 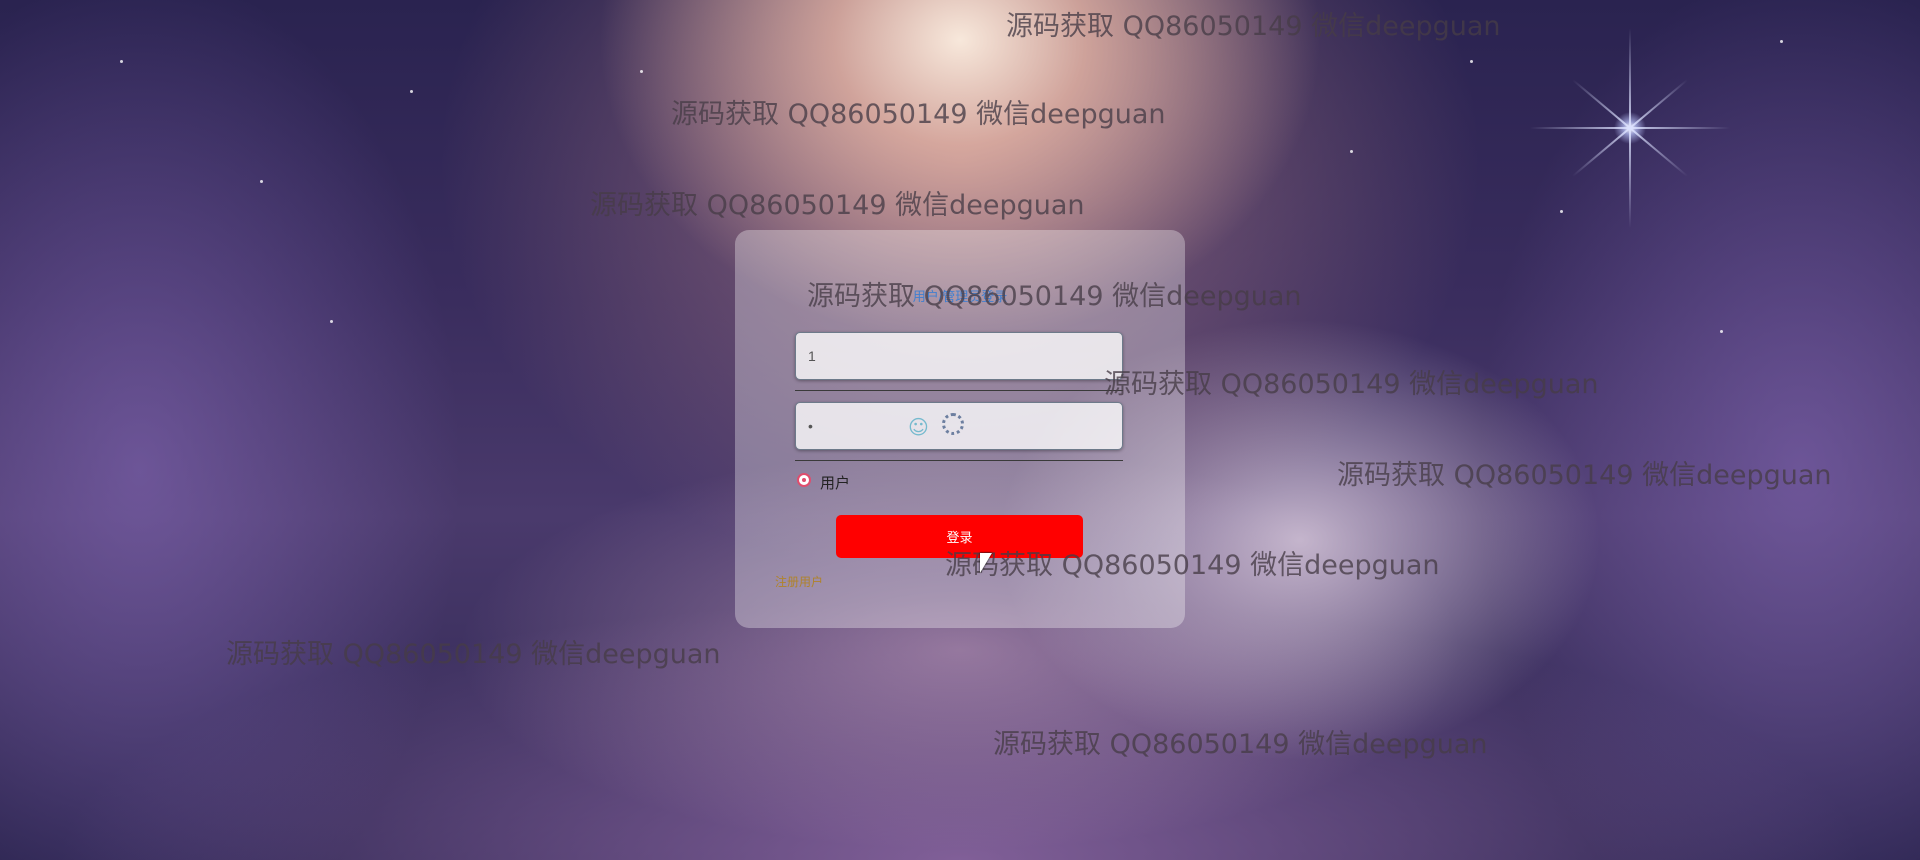 I want to click on password-underline, so click(x=959, y=460).